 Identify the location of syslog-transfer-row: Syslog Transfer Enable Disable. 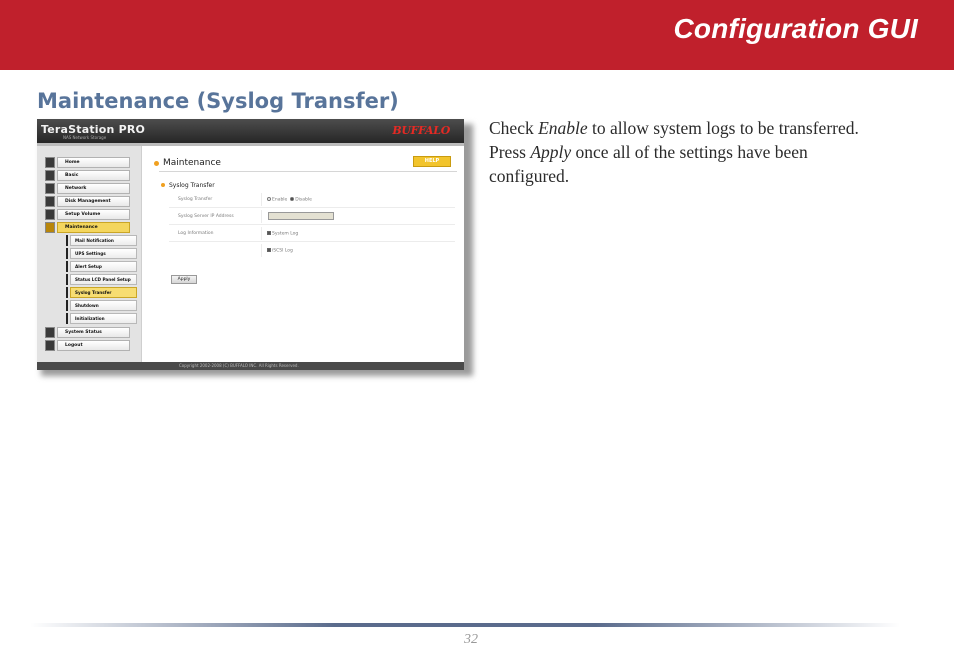
(312, 200).